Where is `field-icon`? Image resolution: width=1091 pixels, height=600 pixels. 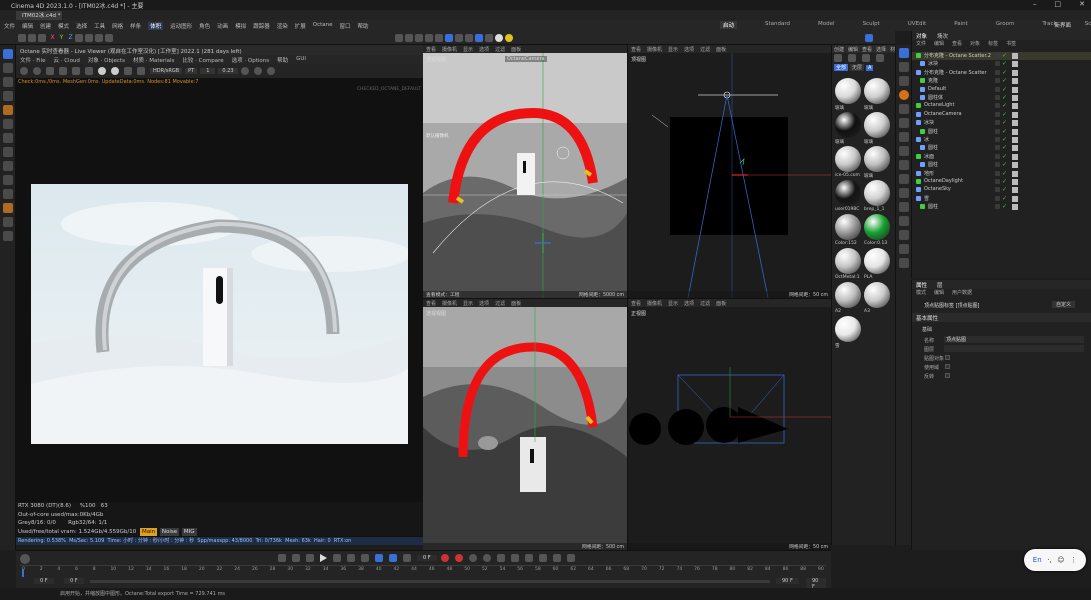
field-icon is located at coordinates (904, 193).